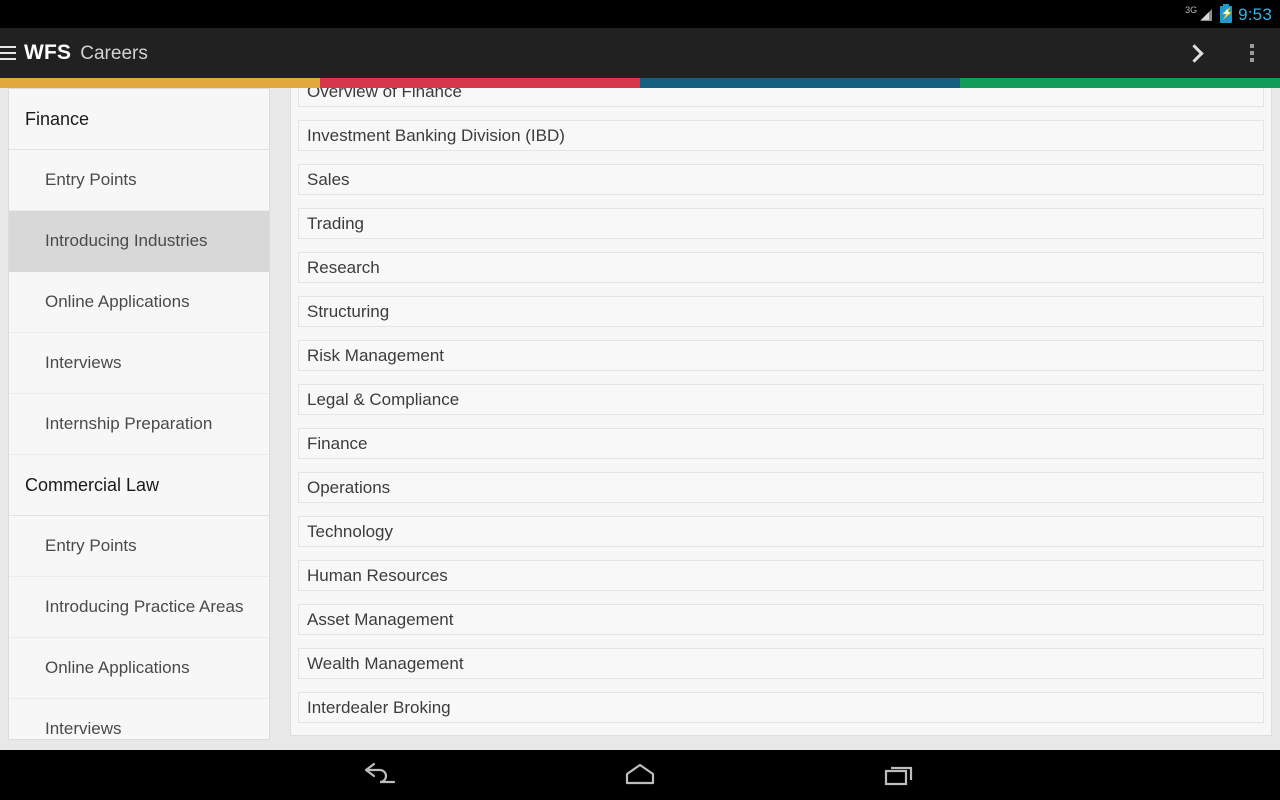 The width and height of the screenshot is (1280, 800). What do you see at coordinates (781, 399) in the screenshot?
I see `list-item: Legal & Compliance` at bounding box center [781, 399].